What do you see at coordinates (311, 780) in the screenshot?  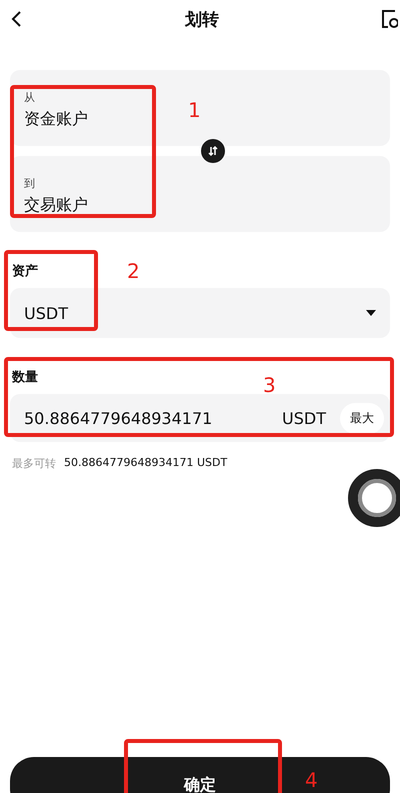 I see `annotation-number: 4` at bounding box center [311, 780].